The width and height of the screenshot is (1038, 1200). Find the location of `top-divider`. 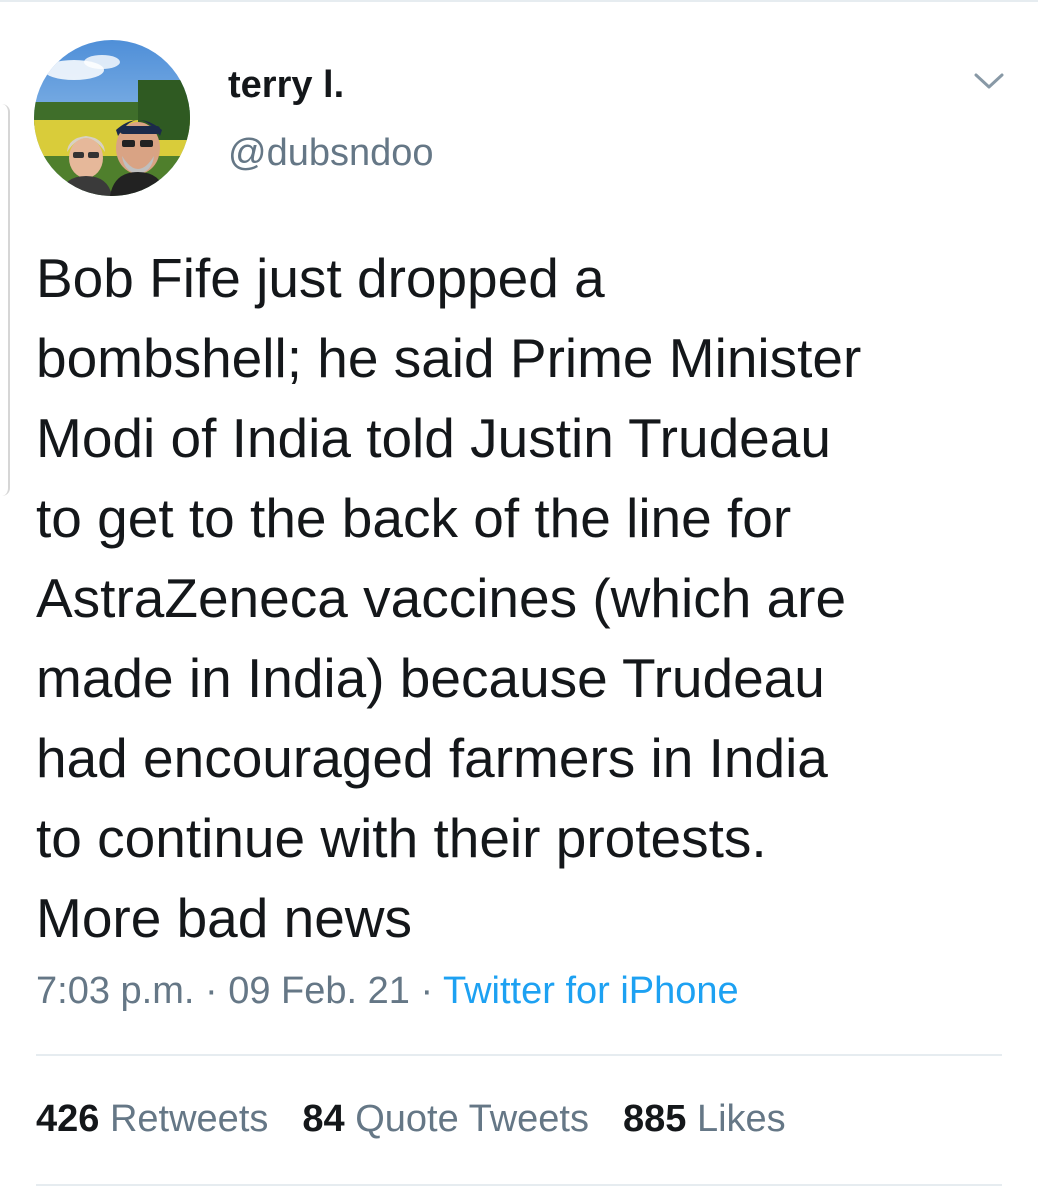

top-divider is located at coordinates (519, 1).